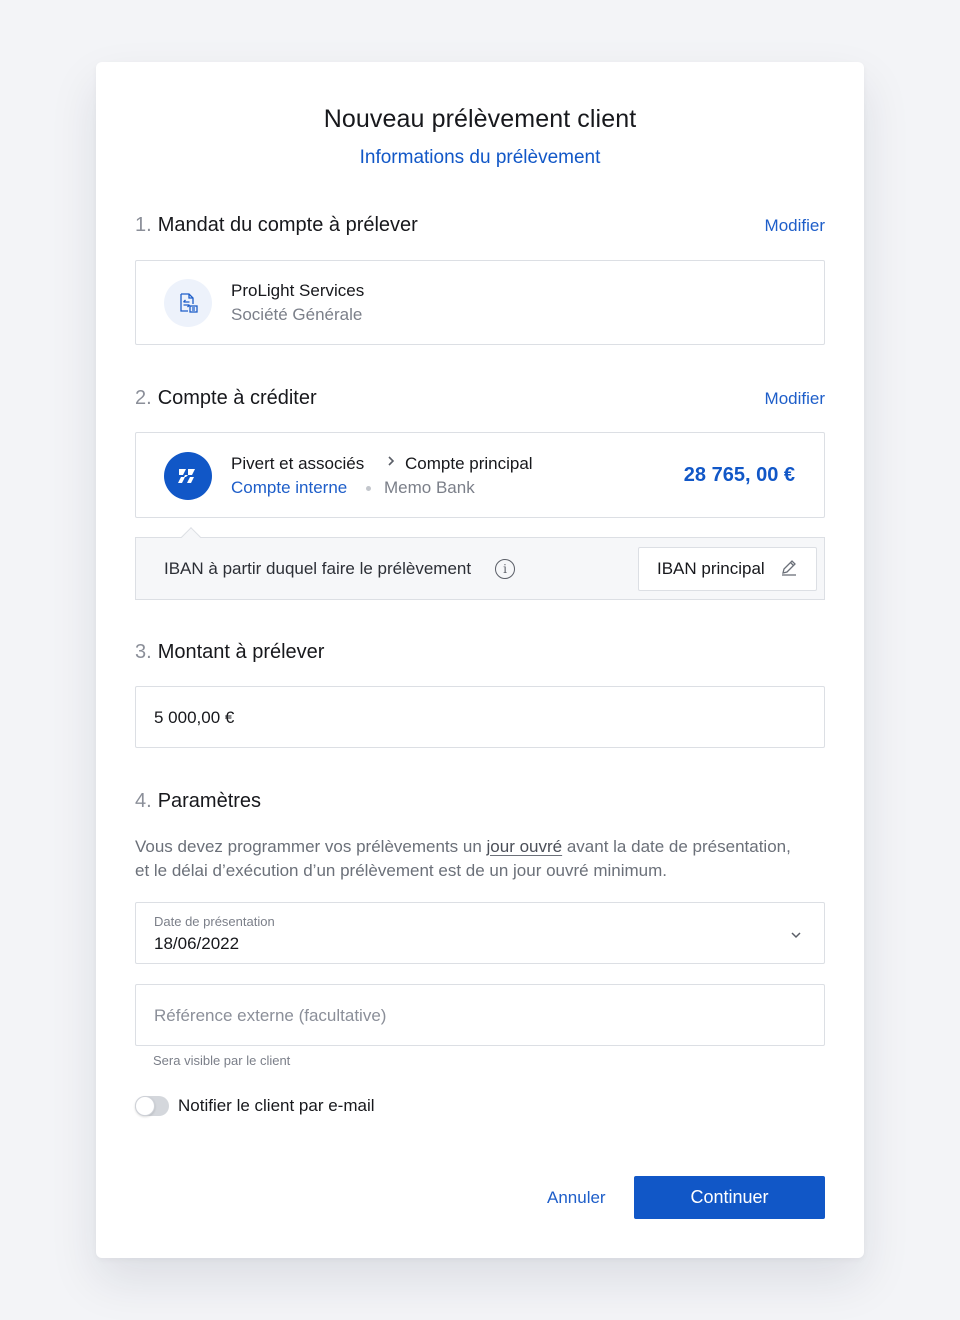 The width and height of the screenshot is (960, 1320). Describe the element at coordinates (480, 302) in the screenshot. I see `mandate-card: ProLight Services Société Générale` at that location.